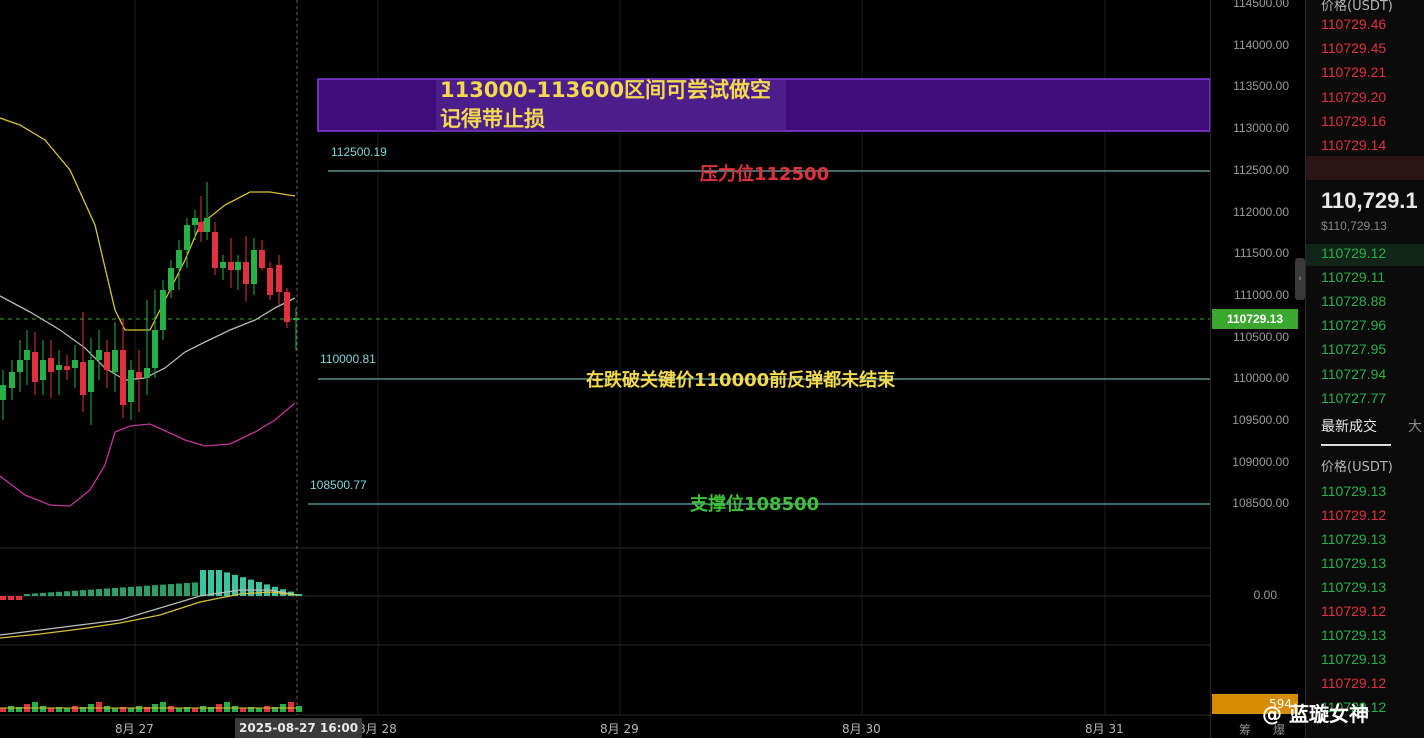  What do you see at coordinates (1349, 426) in the screenshot?
I see `tab-latest-trades: 最新成交` at bounding box center [1349, 426].